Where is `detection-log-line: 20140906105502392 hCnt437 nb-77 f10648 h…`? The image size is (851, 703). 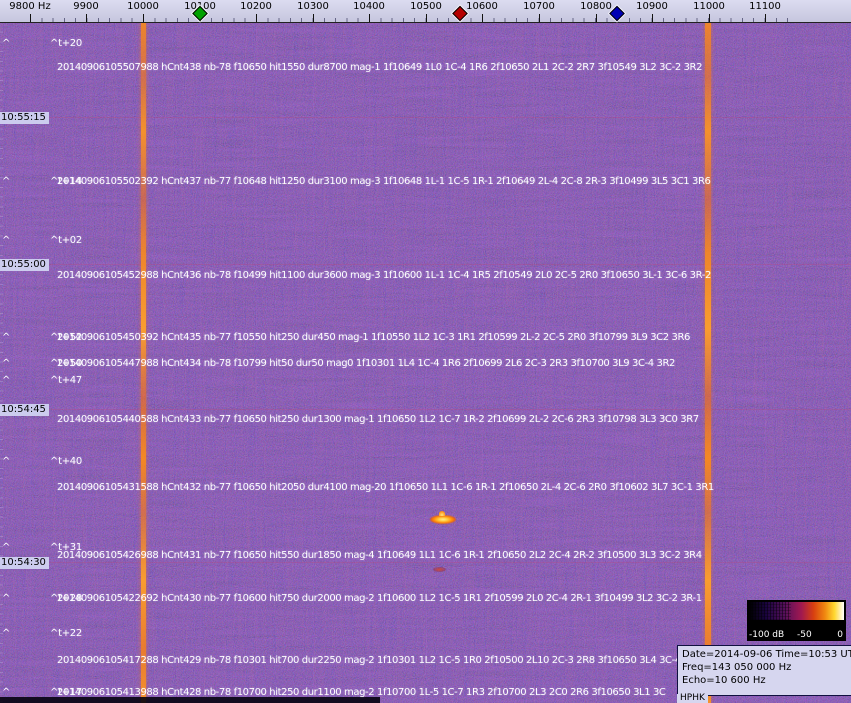
detection-log-line: 20140906105502392 hCnt437 nb-77 f10648 h… is located at coordinates (384, 181).